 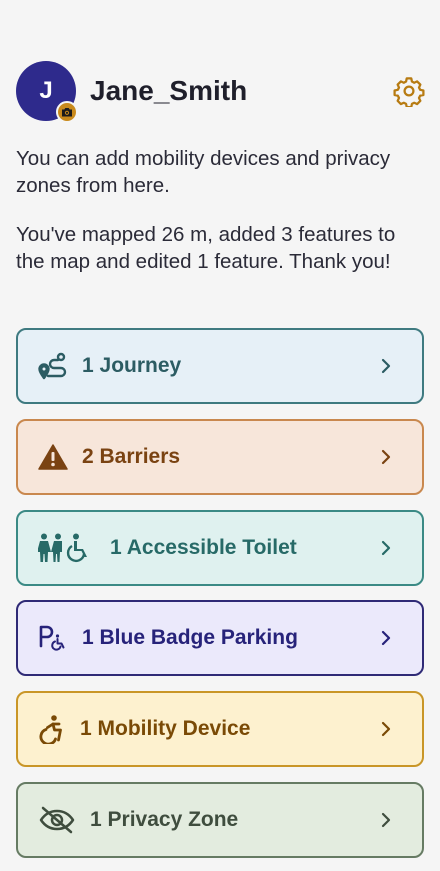 I want to click on route-icon, so click(x=53, y=366).